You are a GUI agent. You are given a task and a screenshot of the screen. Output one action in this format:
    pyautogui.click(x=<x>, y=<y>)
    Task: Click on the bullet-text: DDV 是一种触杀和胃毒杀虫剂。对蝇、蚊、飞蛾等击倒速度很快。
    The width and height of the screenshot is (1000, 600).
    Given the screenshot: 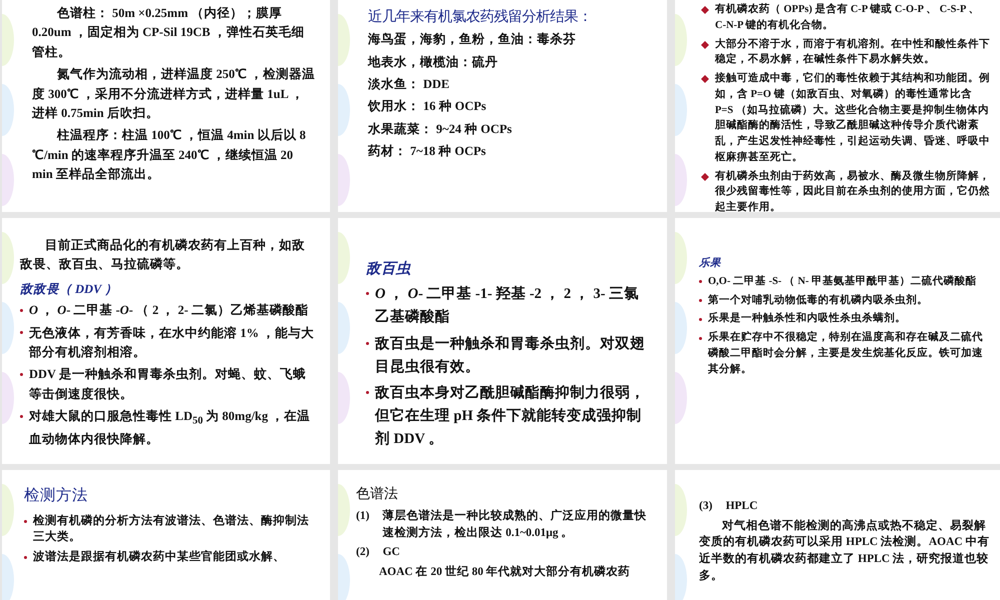 What is the action you would take?
    pyautogui.click(x=168, y=384)
    